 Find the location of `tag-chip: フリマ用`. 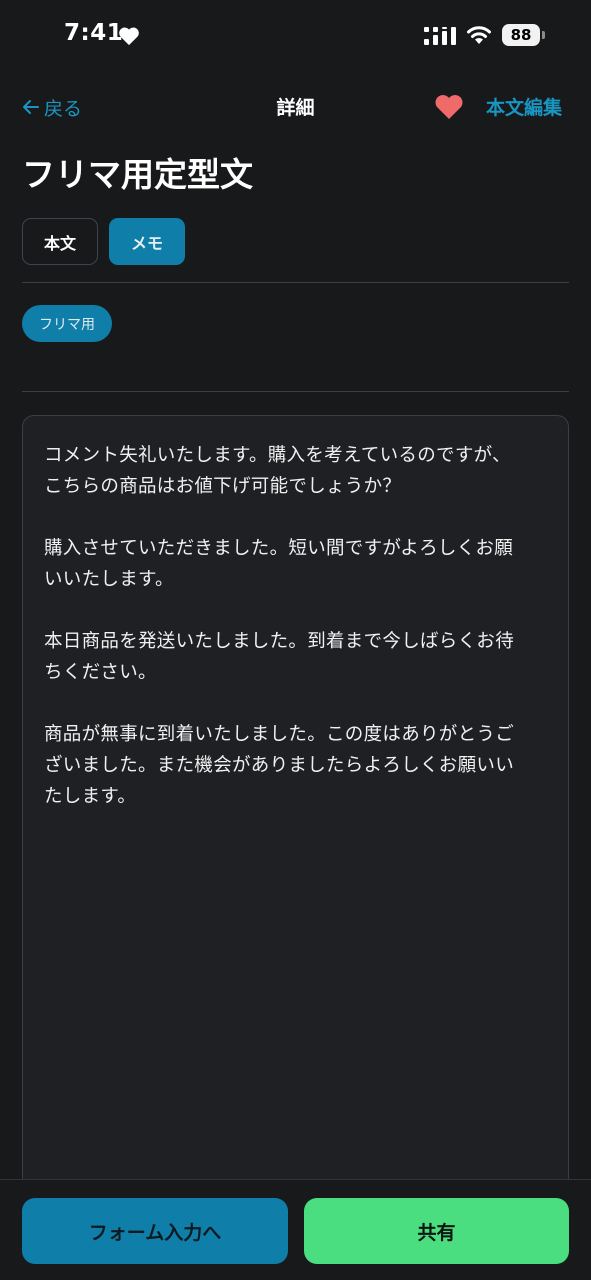

tag-chip: フリマ用 is located at coordinates (67, 323).